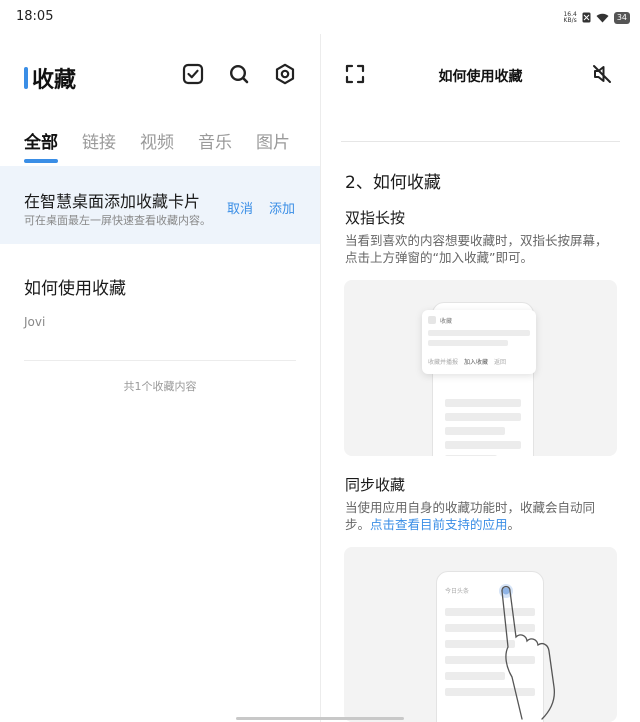 Image resolution: width=640 pixels, height=722 pixels. I want to click on illustration-sync: 今日头条, so click(480, 634).